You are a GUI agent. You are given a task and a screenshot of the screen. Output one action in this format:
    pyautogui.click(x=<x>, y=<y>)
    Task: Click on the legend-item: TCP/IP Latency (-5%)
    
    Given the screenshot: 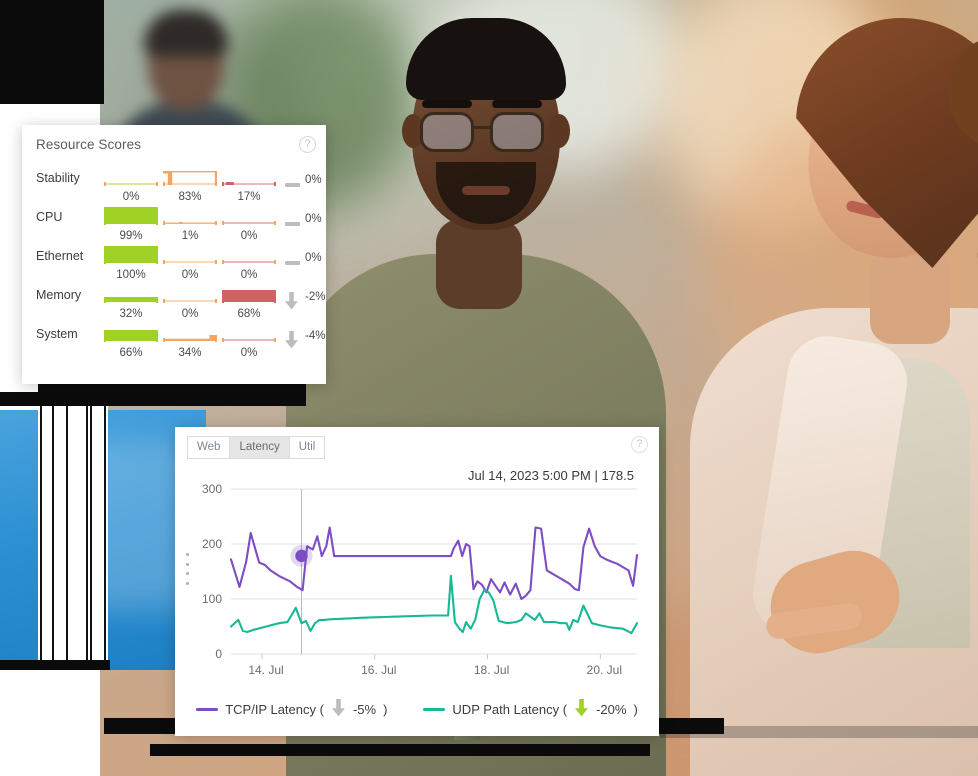 What is the action you would take?
    pyautogui.click(x=291, y=709)
    